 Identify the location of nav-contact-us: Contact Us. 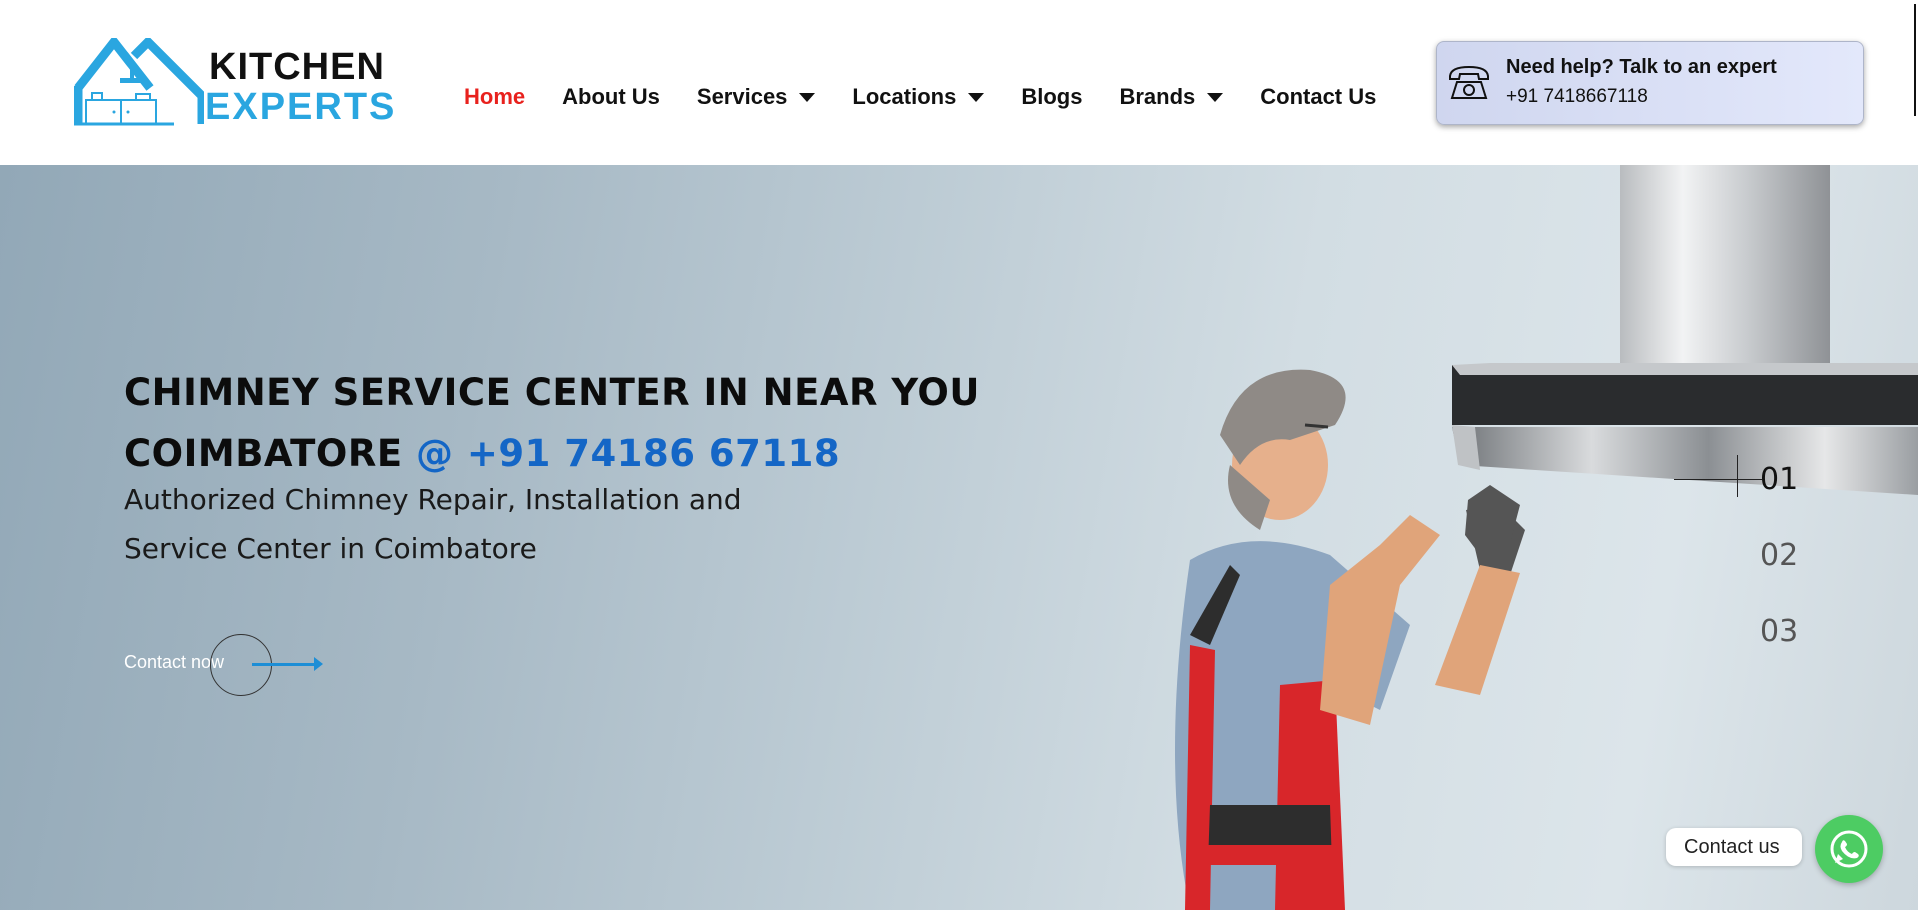
(1318, 97).